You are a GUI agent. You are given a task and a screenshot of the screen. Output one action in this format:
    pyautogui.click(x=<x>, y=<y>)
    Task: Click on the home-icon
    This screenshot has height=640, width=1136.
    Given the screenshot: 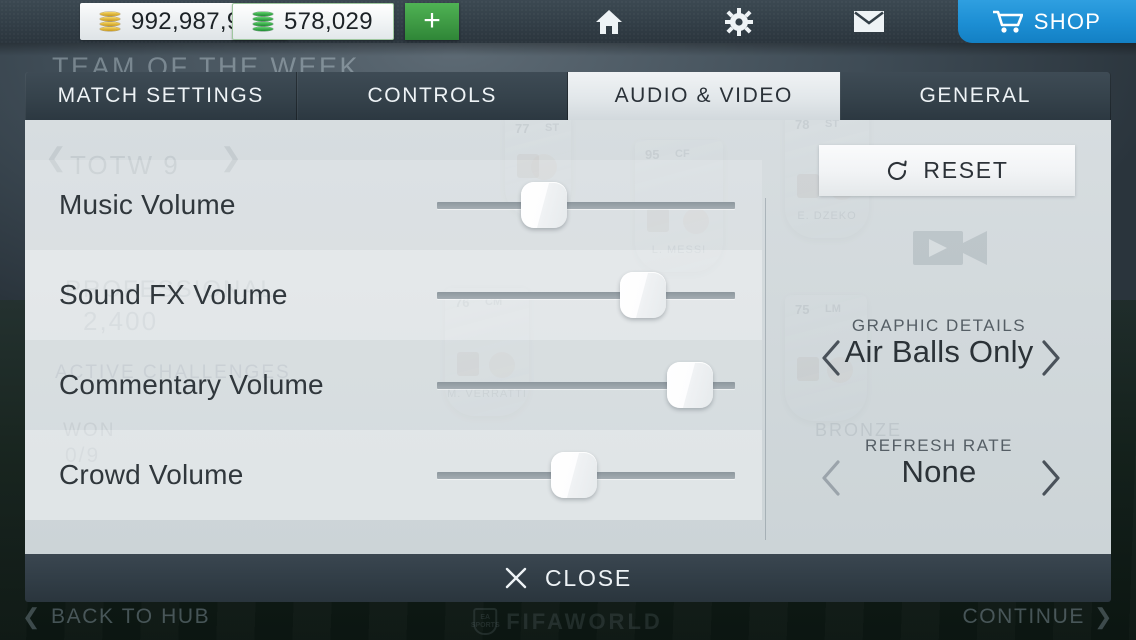 What is the action you would take?
    pyautogui.click(x=609, y=21)
    